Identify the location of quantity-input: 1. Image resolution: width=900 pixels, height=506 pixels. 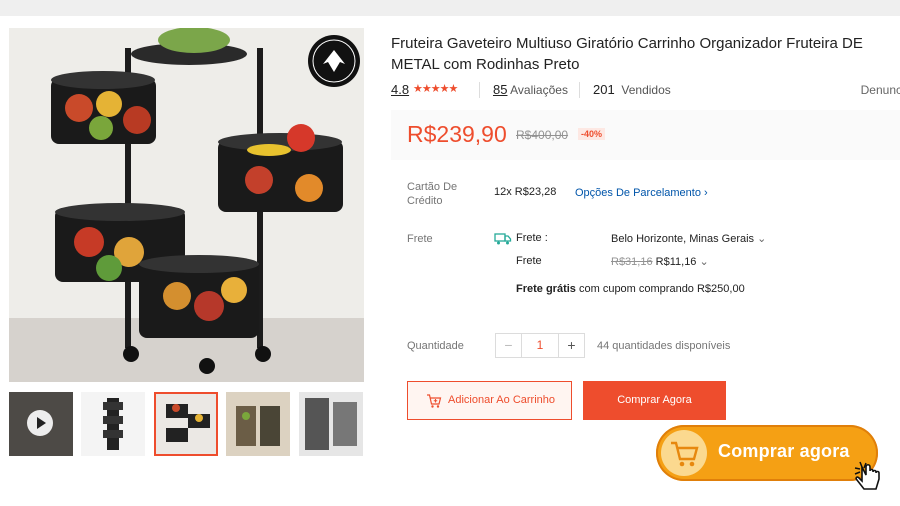
(540, 345).